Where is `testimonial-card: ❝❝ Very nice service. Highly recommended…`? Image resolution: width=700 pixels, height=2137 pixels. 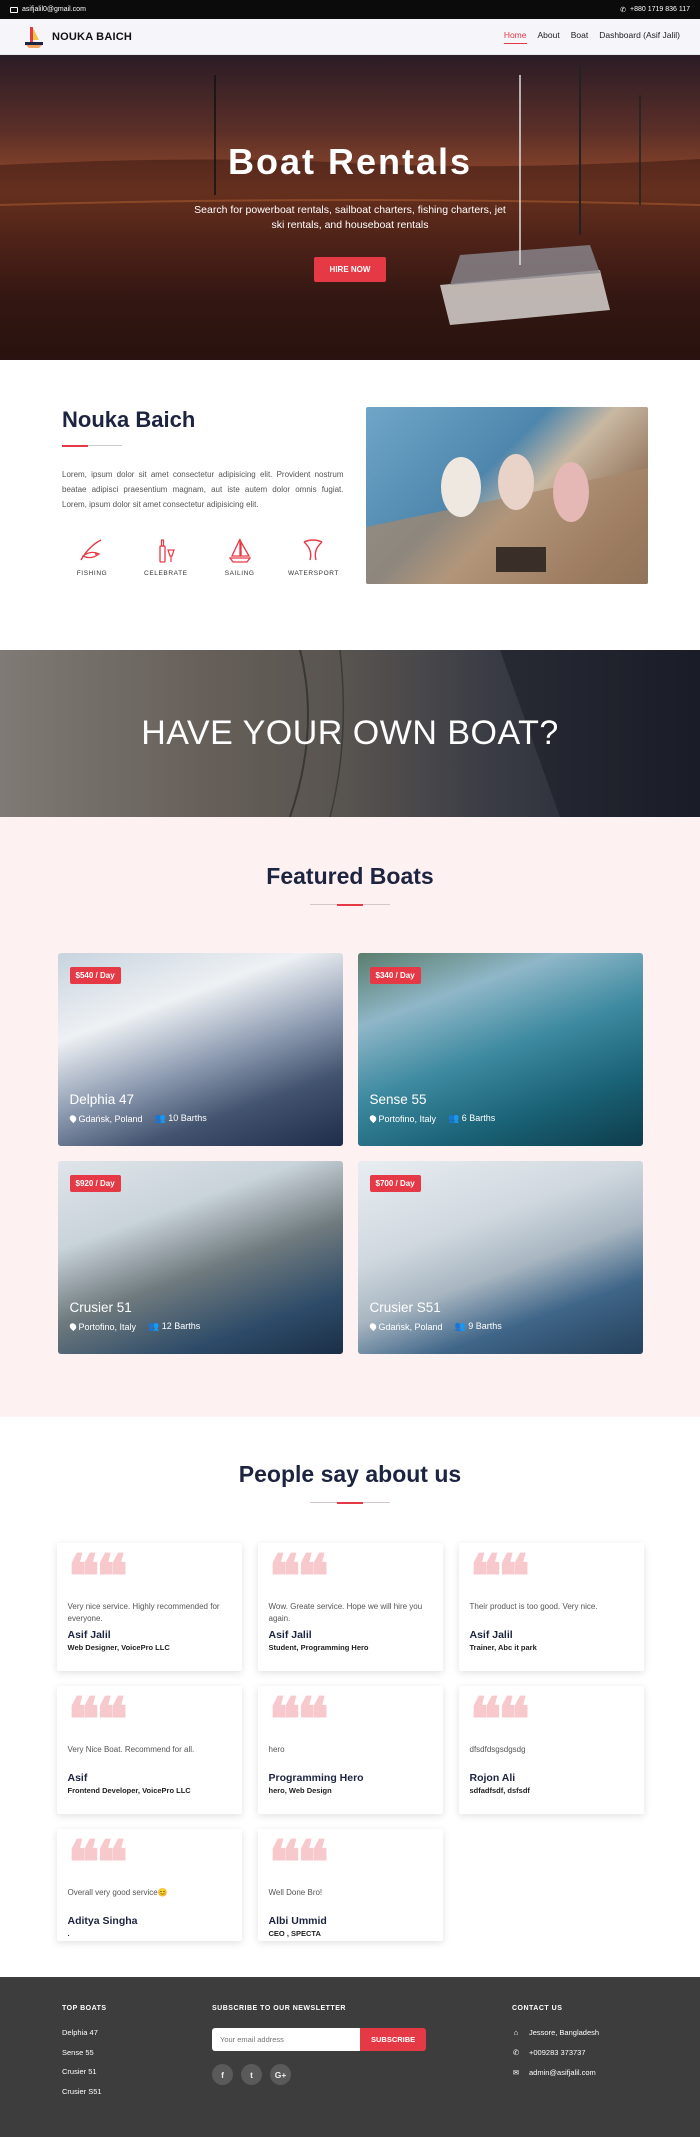
testimonial-card: ❝❝ Very nice service. Highly recommended… is located at coordinates (149, 1606).